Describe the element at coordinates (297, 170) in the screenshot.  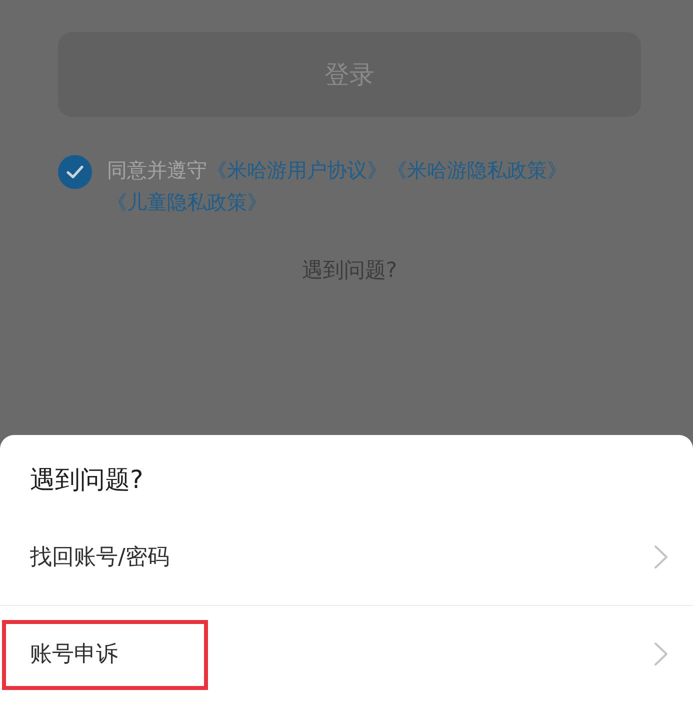
I see `agreement-link: 《米哈游用户协议》` at that location.